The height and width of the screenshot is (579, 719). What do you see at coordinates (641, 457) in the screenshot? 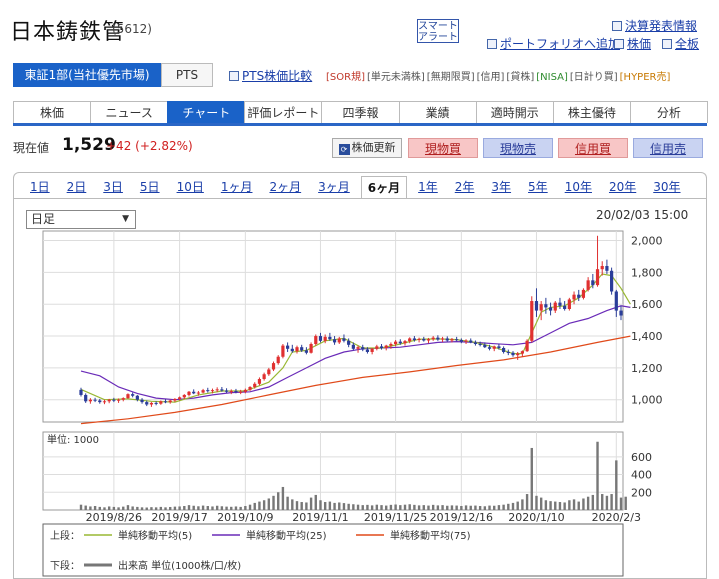
I see `volume-tick-label: 600` at bounding box center [641, 457].